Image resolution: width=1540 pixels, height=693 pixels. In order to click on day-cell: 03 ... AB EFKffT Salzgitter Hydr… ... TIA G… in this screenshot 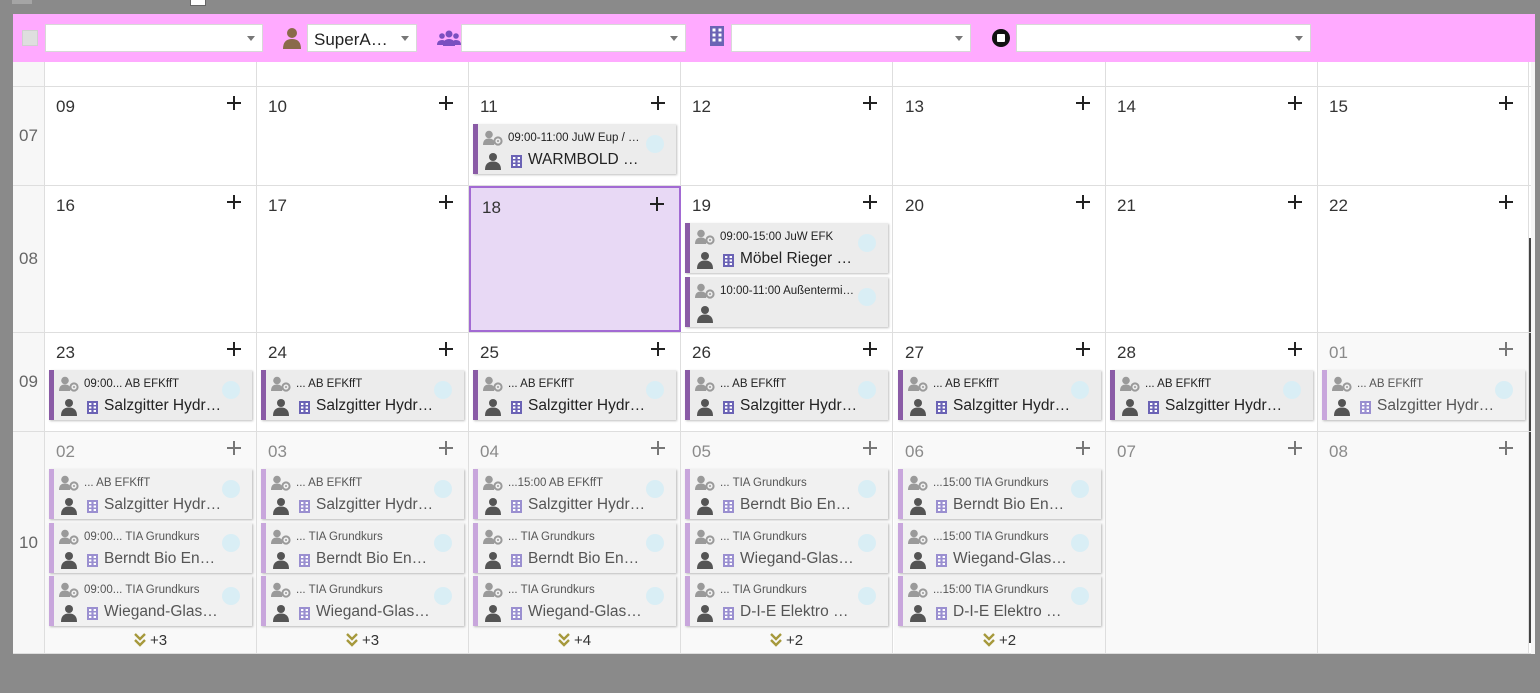, I will do `click(363, 542)`.